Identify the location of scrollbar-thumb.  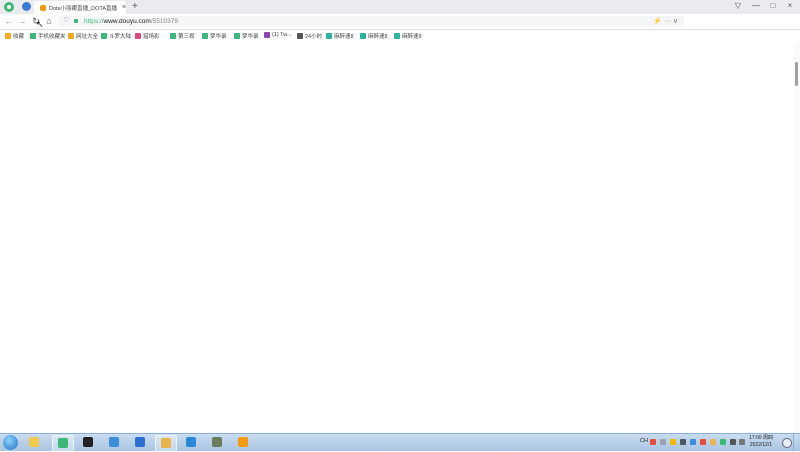
(796, 74).